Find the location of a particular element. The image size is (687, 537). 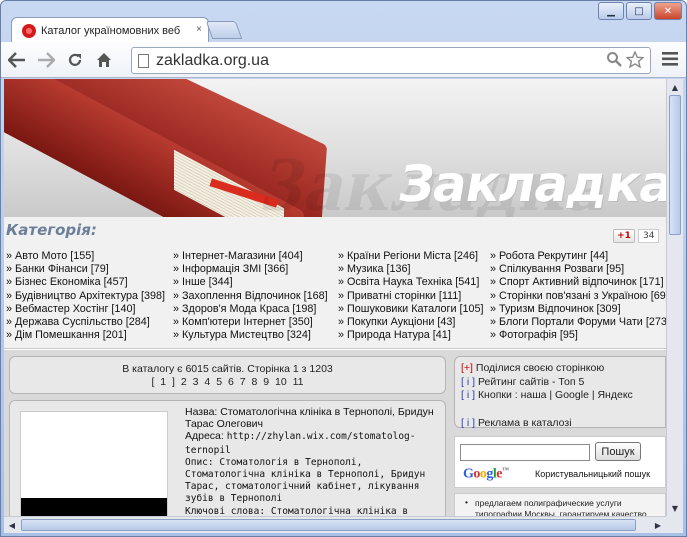

share-page-link: [+] Поділися своєю сторінкою is located at coordinates (560, 369).